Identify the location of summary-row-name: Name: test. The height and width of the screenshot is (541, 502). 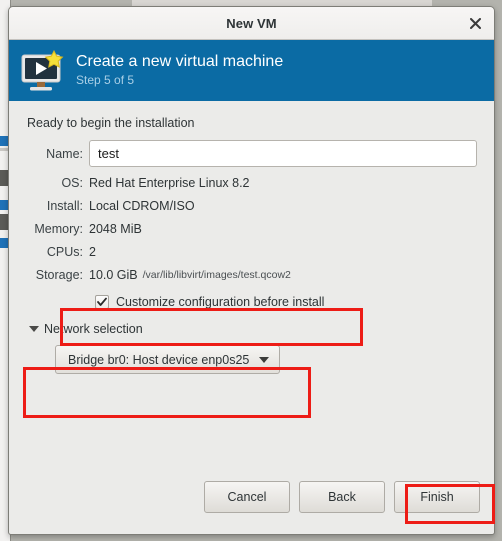
(251, 153).